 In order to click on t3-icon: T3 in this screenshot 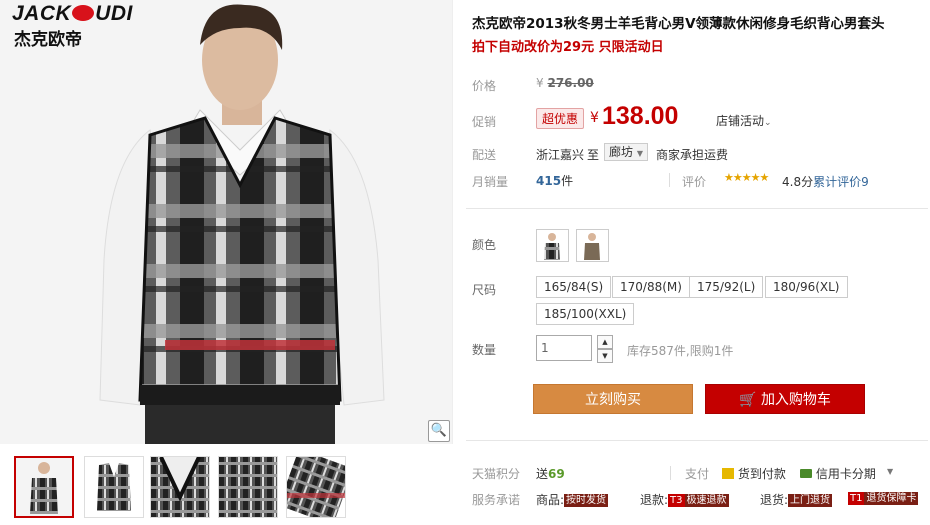, I will do `click(676, 500)`.